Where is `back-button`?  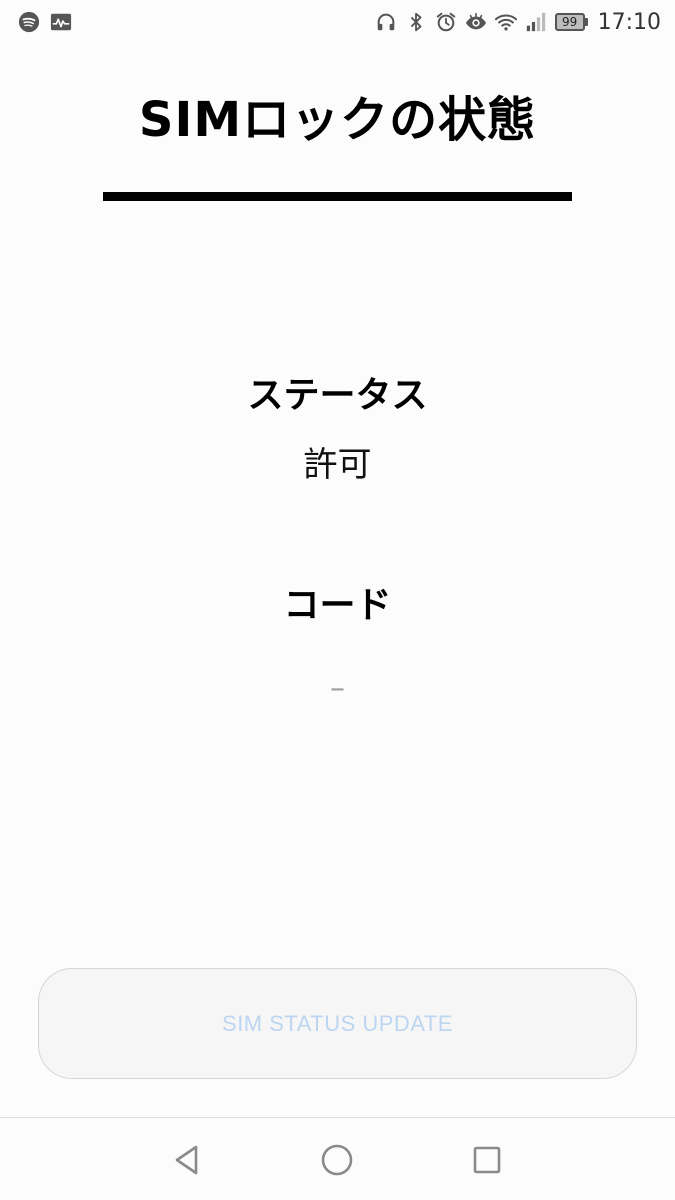 back-button is located at coordinates (187, 1160).